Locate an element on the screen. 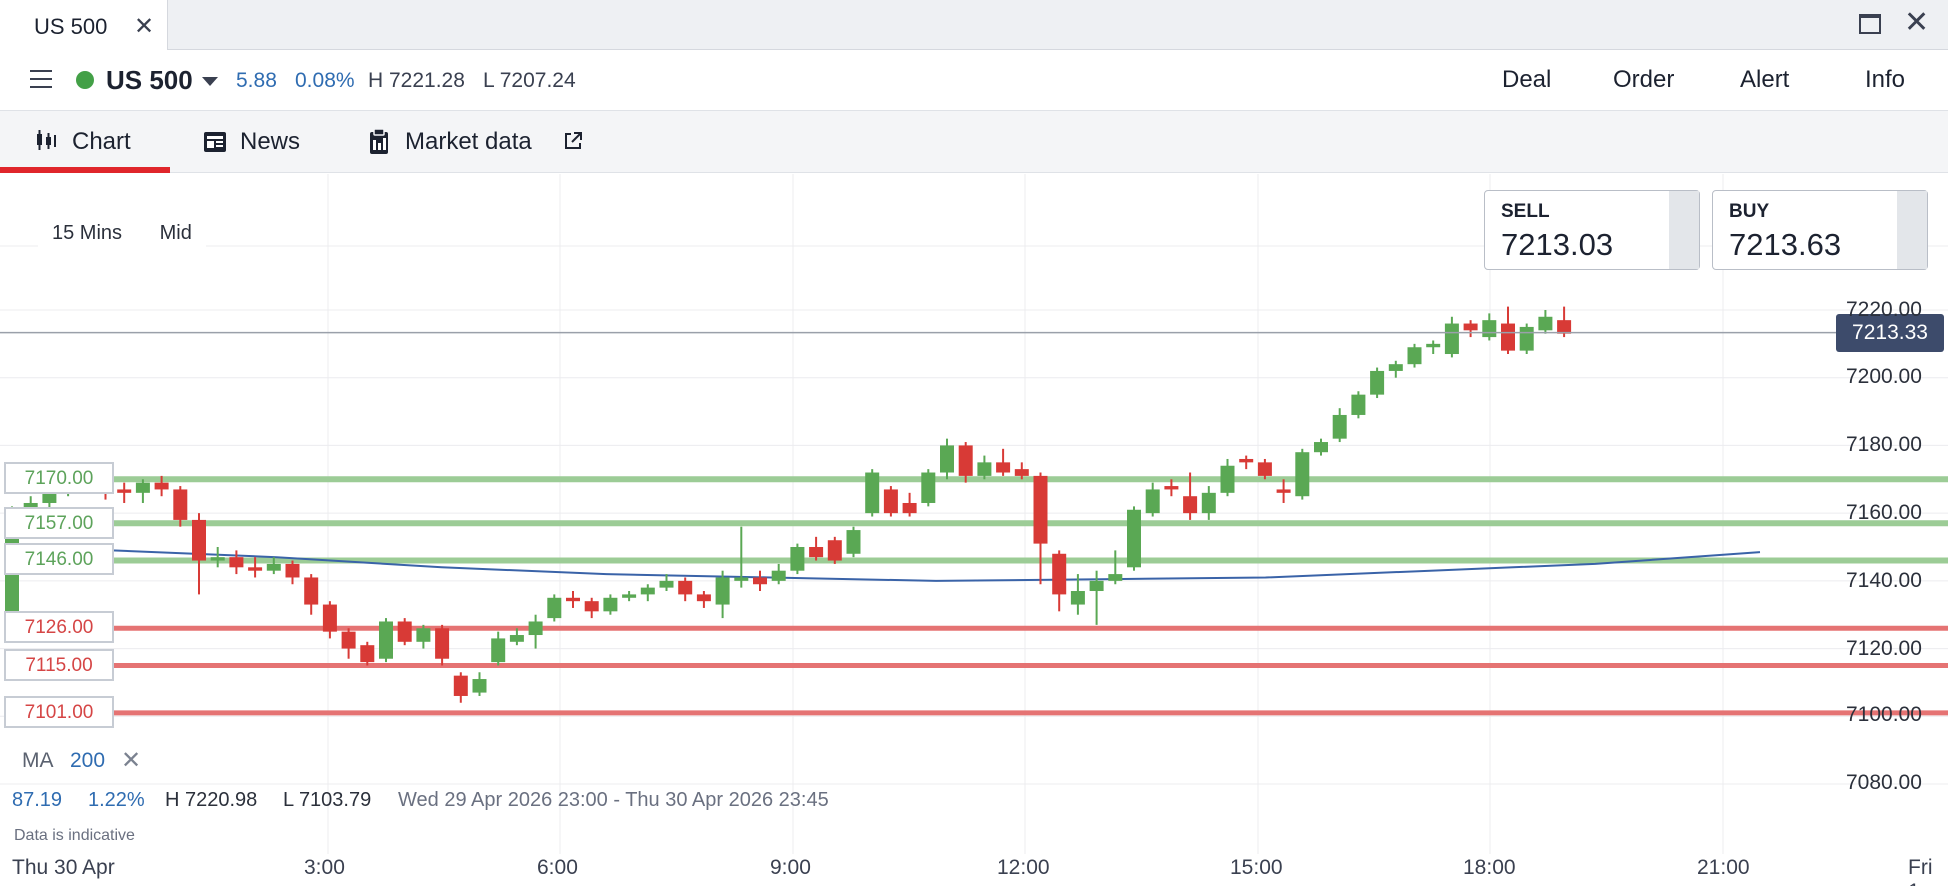 The image size is (1948, 886). x-tick-label: 6:00 is located at coordinates (557, 867).